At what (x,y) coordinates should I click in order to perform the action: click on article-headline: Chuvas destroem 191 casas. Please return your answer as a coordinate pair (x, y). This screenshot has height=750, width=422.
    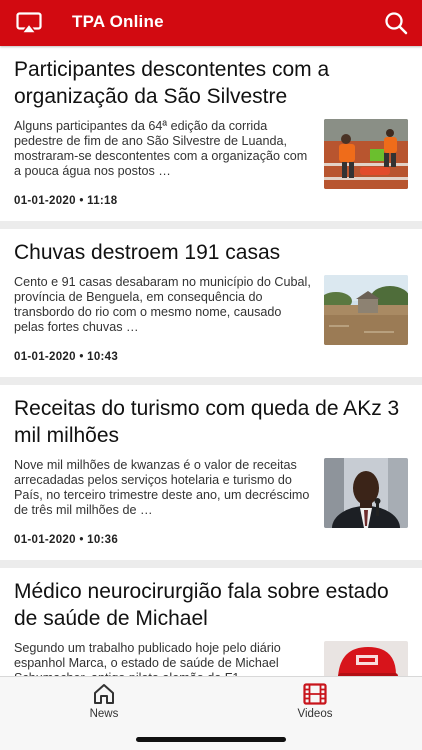
    Looking at the image, I should click on (211, 252).